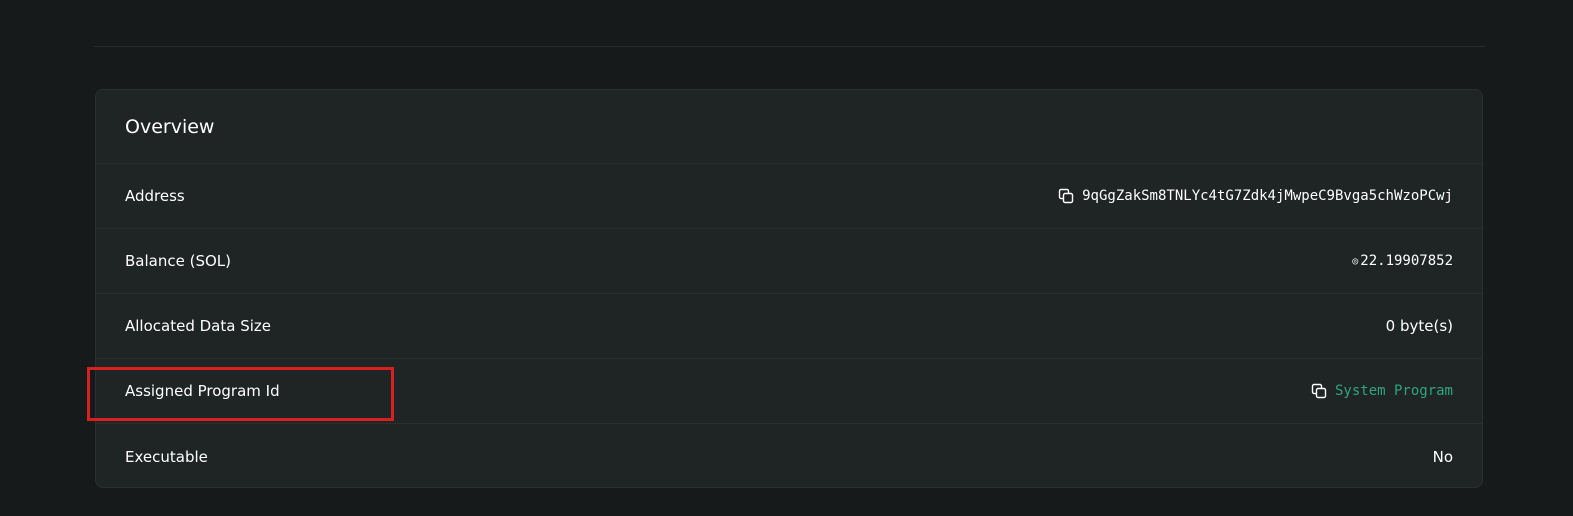  I want to click on data-size-label: Allocated Data Size, so click(198, 326).